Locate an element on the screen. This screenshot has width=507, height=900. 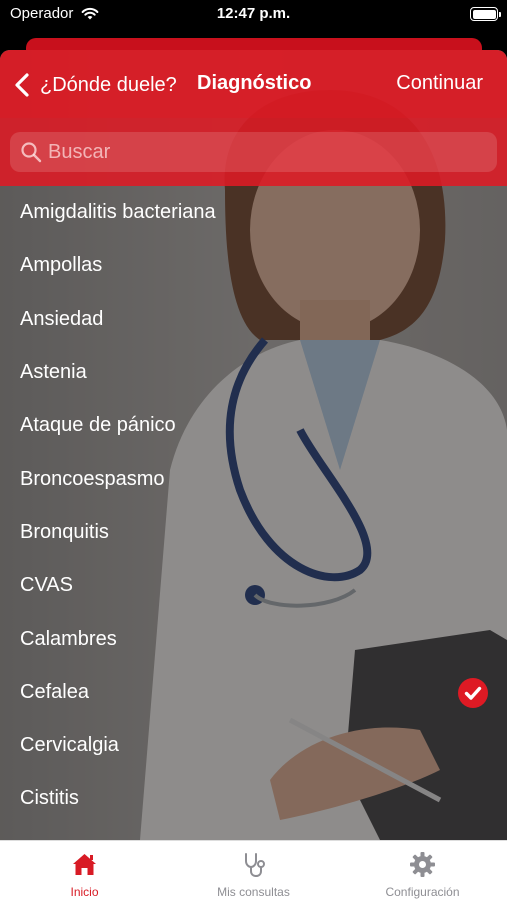
tab-bar: Inicio Mis consultas Configuración is located at coordinates (253, 870).